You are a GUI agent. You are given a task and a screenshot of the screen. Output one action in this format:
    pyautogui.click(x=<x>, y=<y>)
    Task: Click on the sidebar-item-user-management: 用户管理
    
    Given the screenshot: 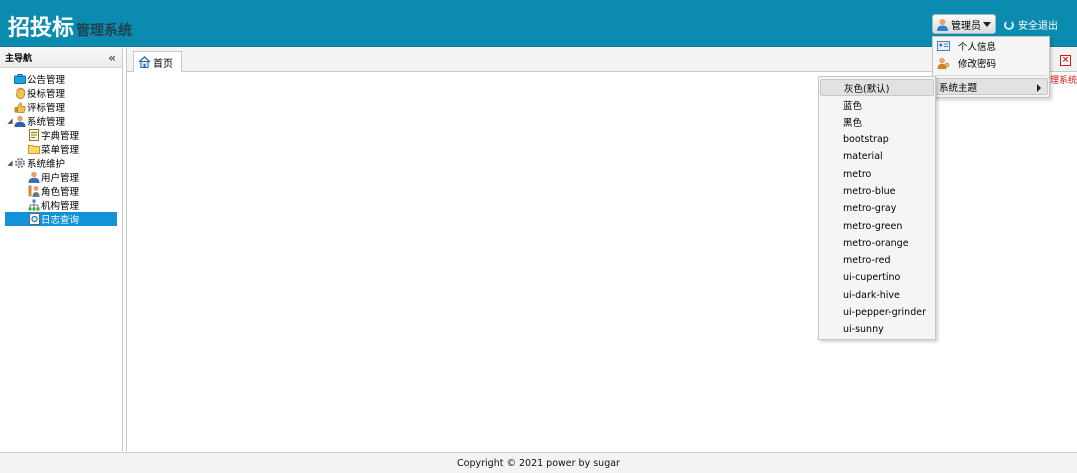 What is the action you would take?
    pyautogui.click(x=61, y=177)
    